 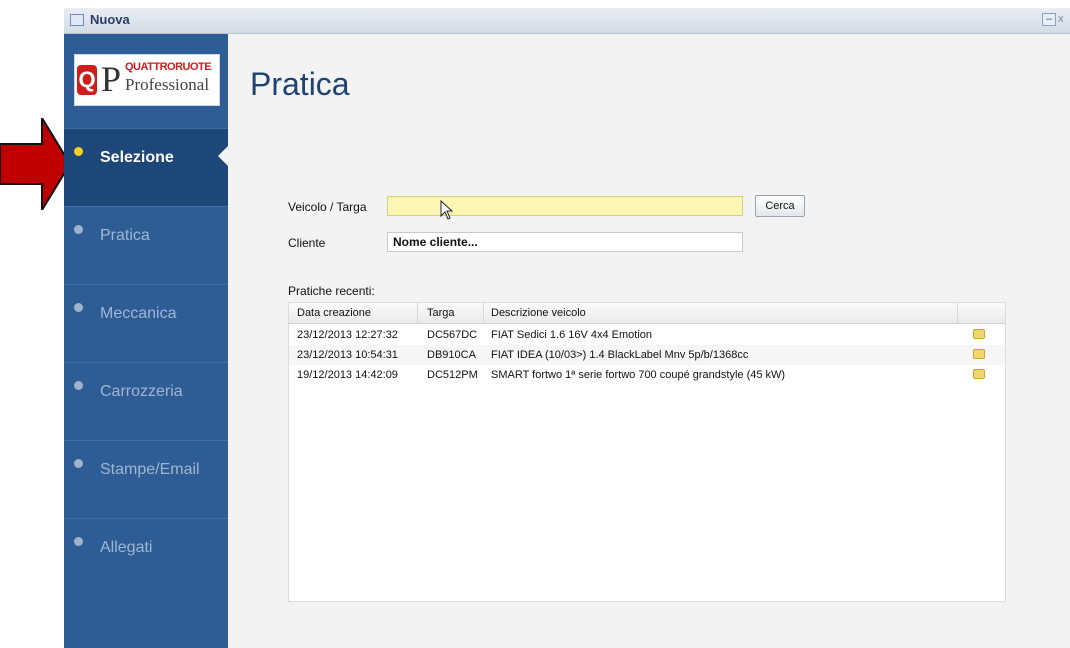 What do you see at coordinates (538, 313) in the screenshot?
I see `column-header-descrizione: Descrizione veicolo` at bounding box center [538, 313].